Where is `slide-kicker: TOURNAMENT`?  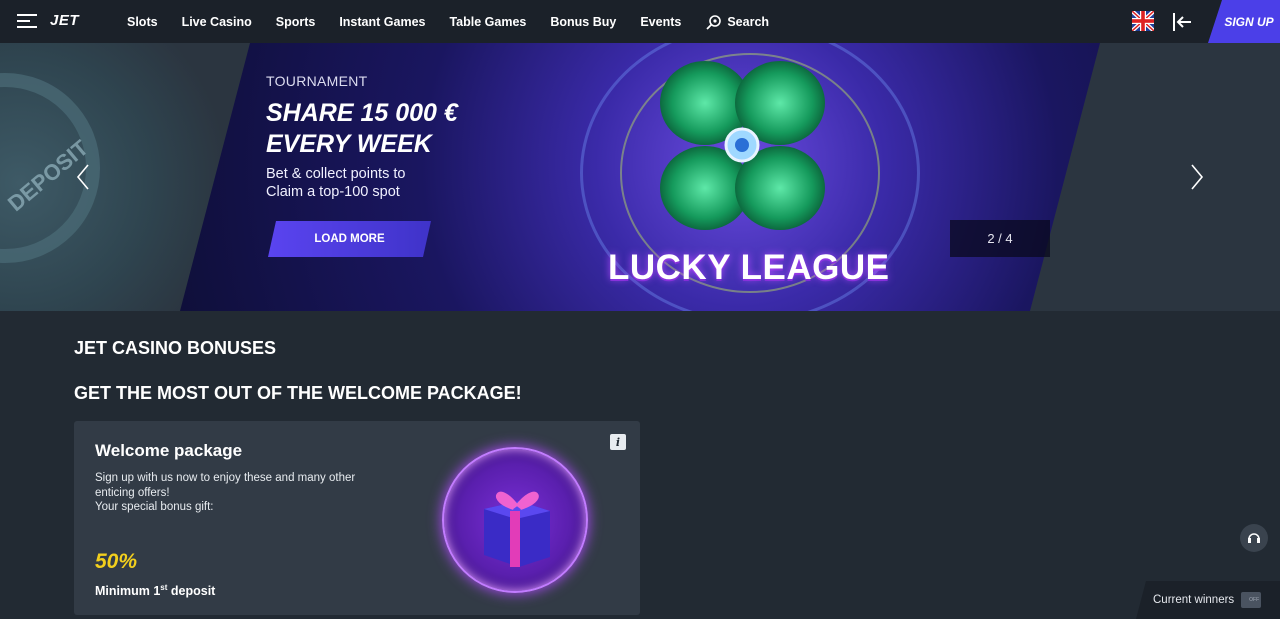
slide-kicker: TOURNAMENT is located at coordinates (317, 81).